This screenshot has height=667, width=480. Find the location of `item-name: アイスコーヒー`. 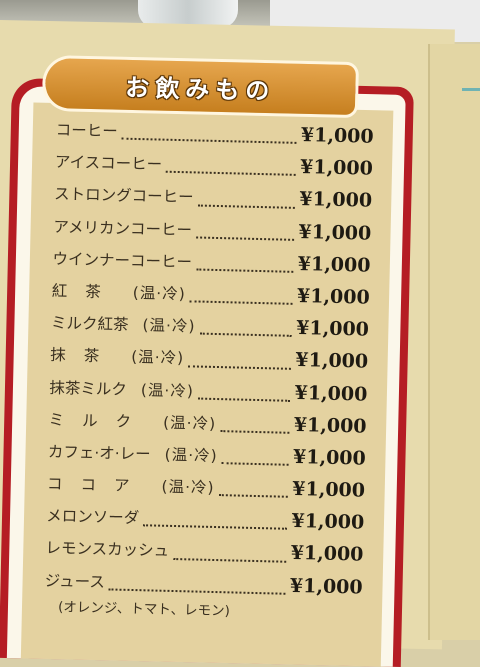

item-name: アイスコーヒー is located at coordinates (108, 163).